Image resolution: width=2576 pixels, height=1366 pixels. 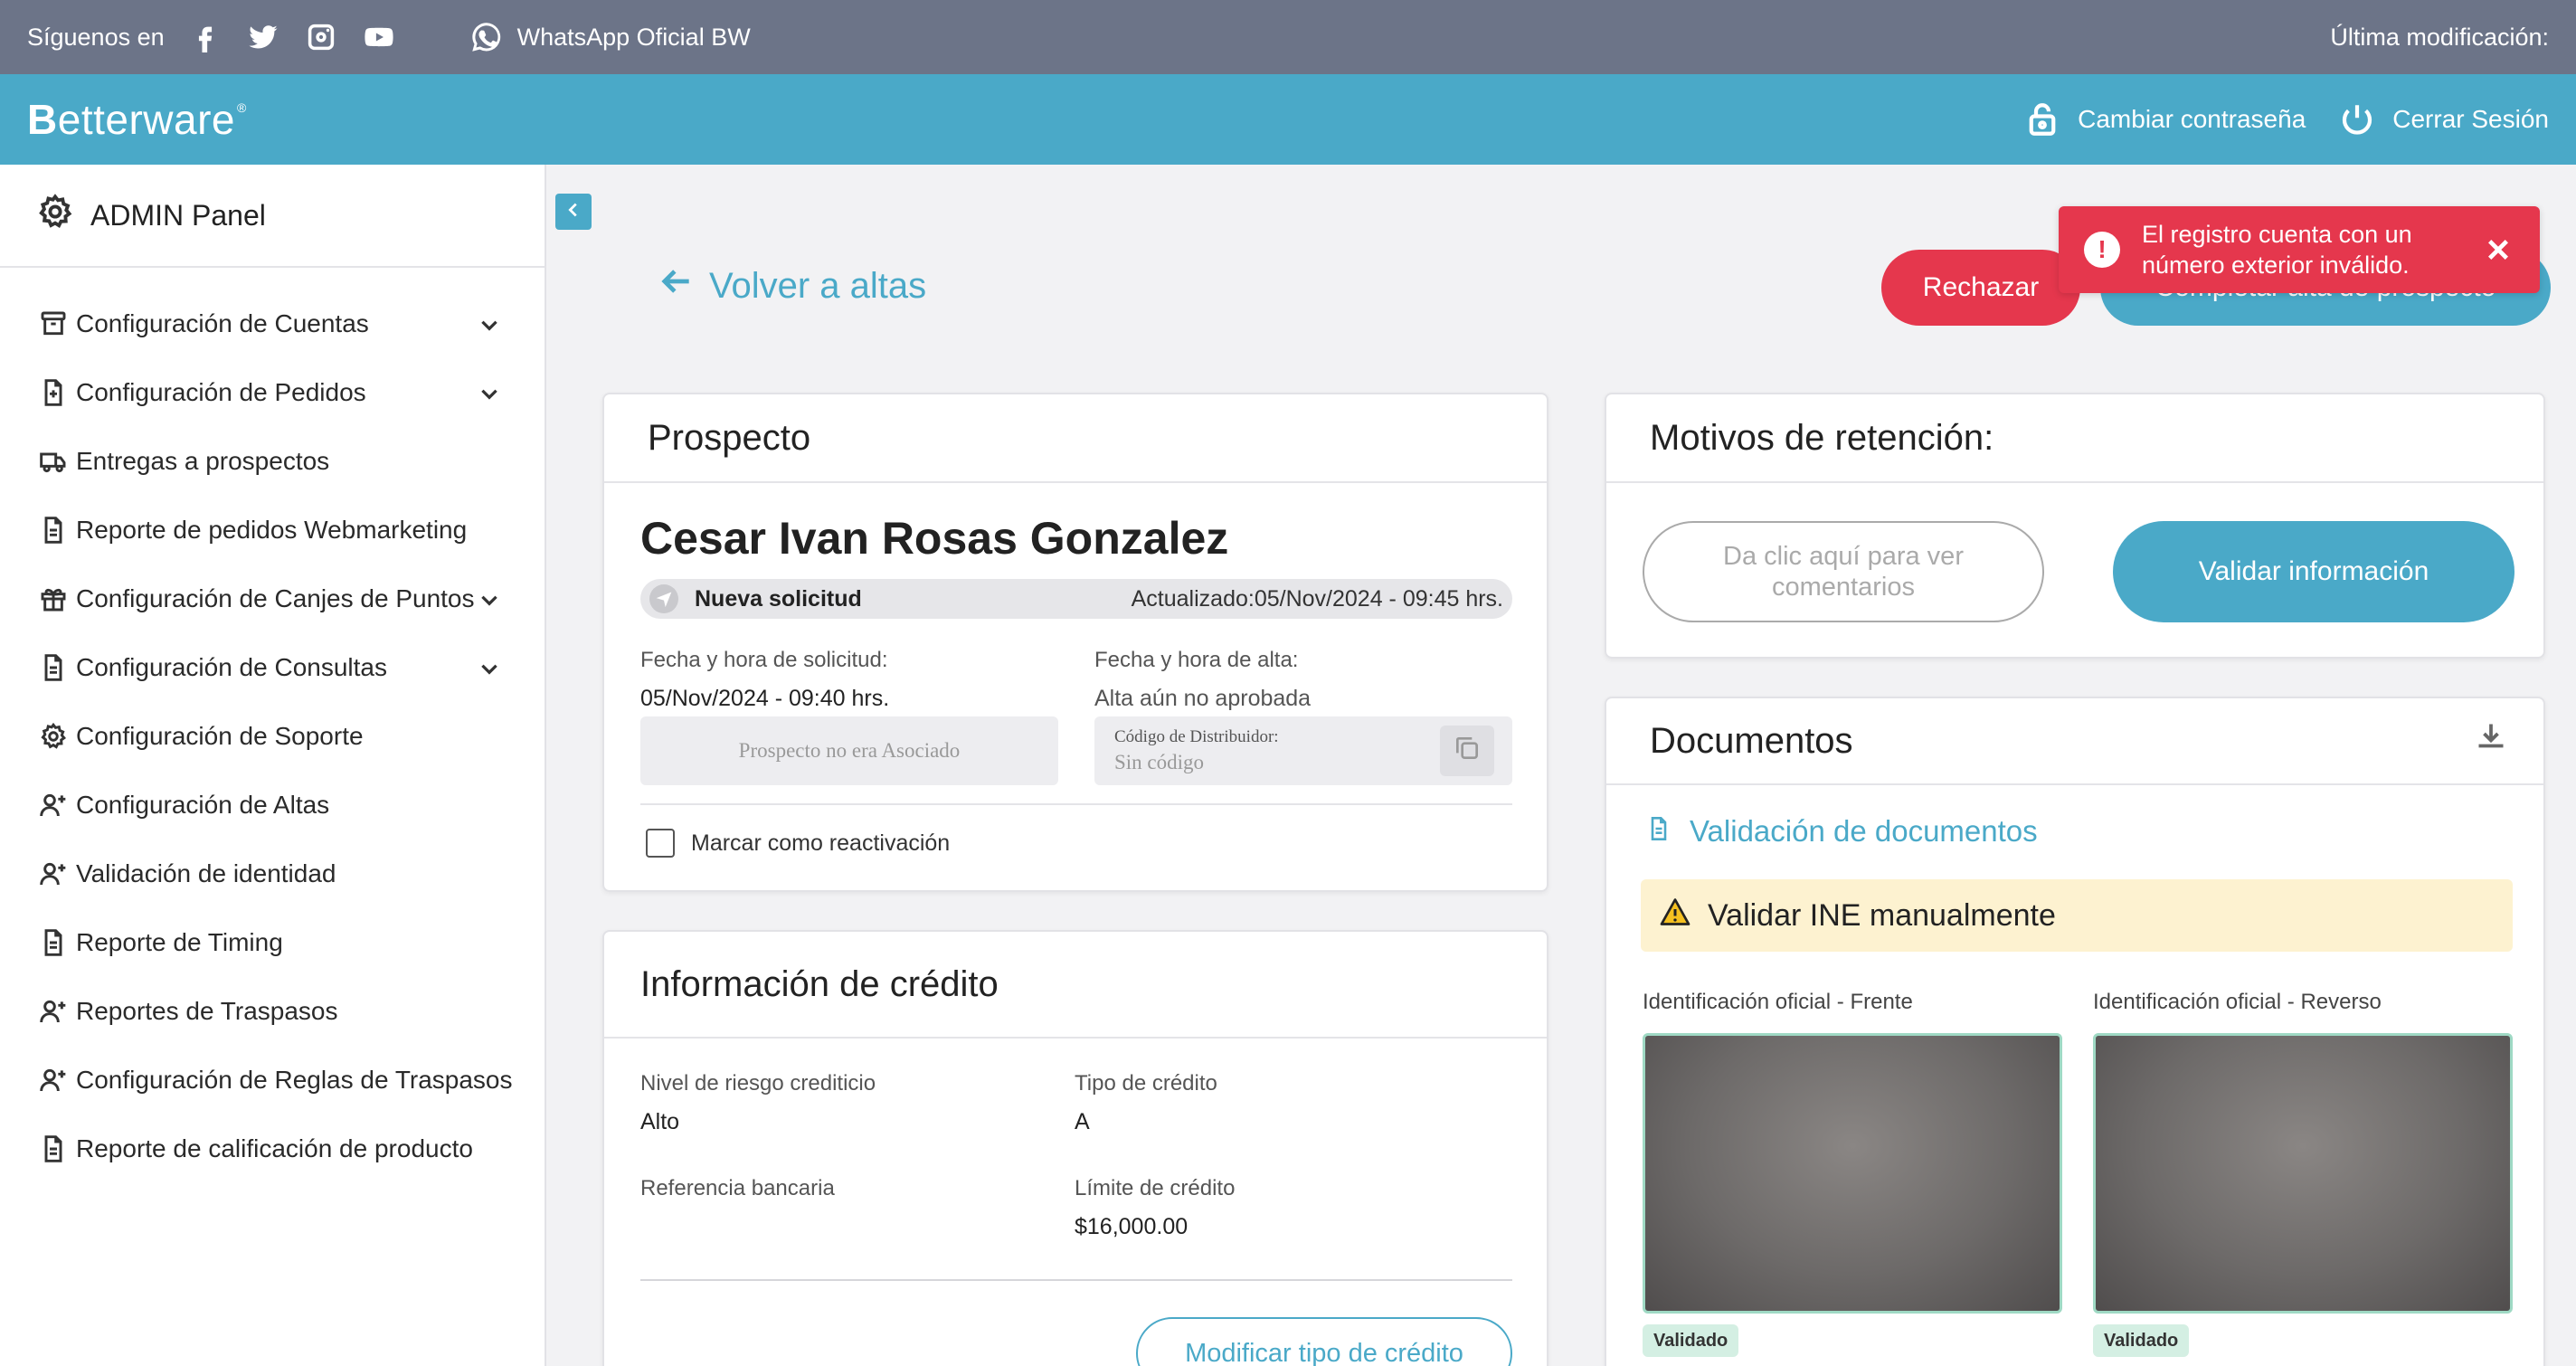 What do you see at coordinates (1197, 660) in the screenshot?
I see `approval-date-label: Fecha y hora de alta:` at bounding box center [1197, 660].